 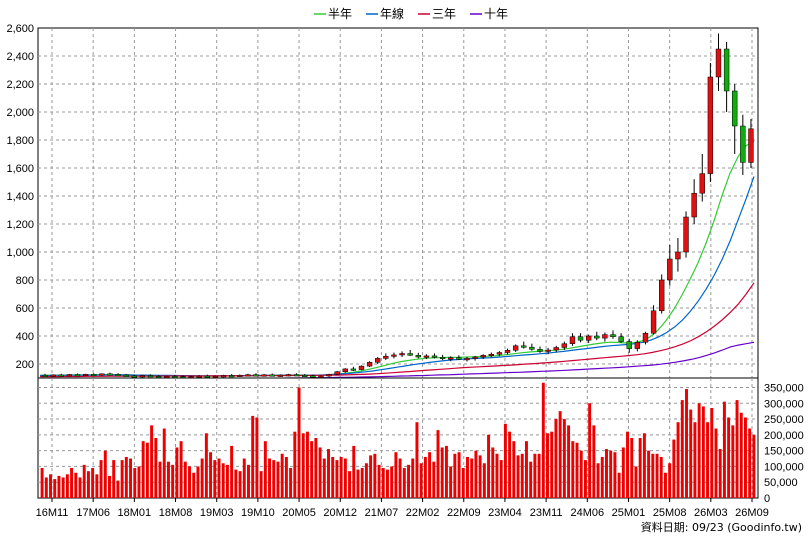 I want to click on price-tick-label: 2,200, so click(x=20, y=85).